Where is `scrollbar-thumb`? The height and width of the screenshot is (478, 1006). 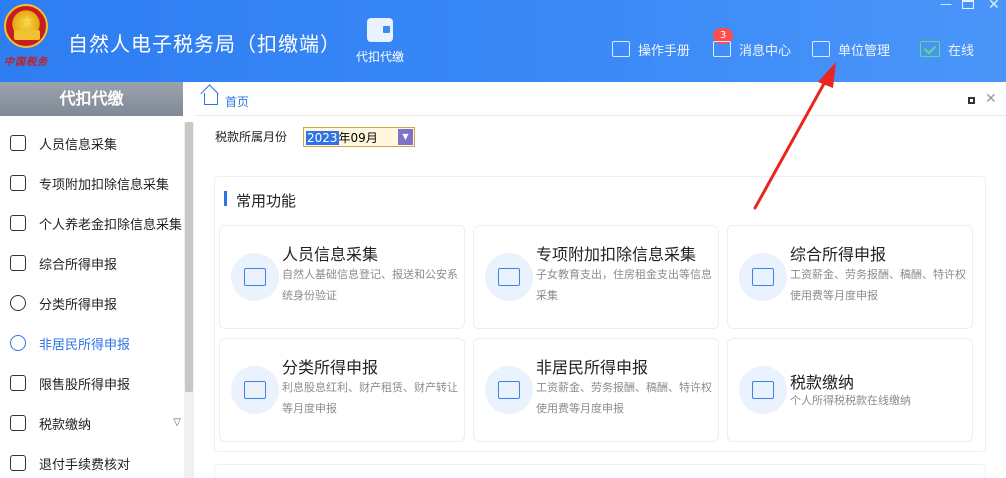
scrollbar-thumb is located at coordinates (189, 257).